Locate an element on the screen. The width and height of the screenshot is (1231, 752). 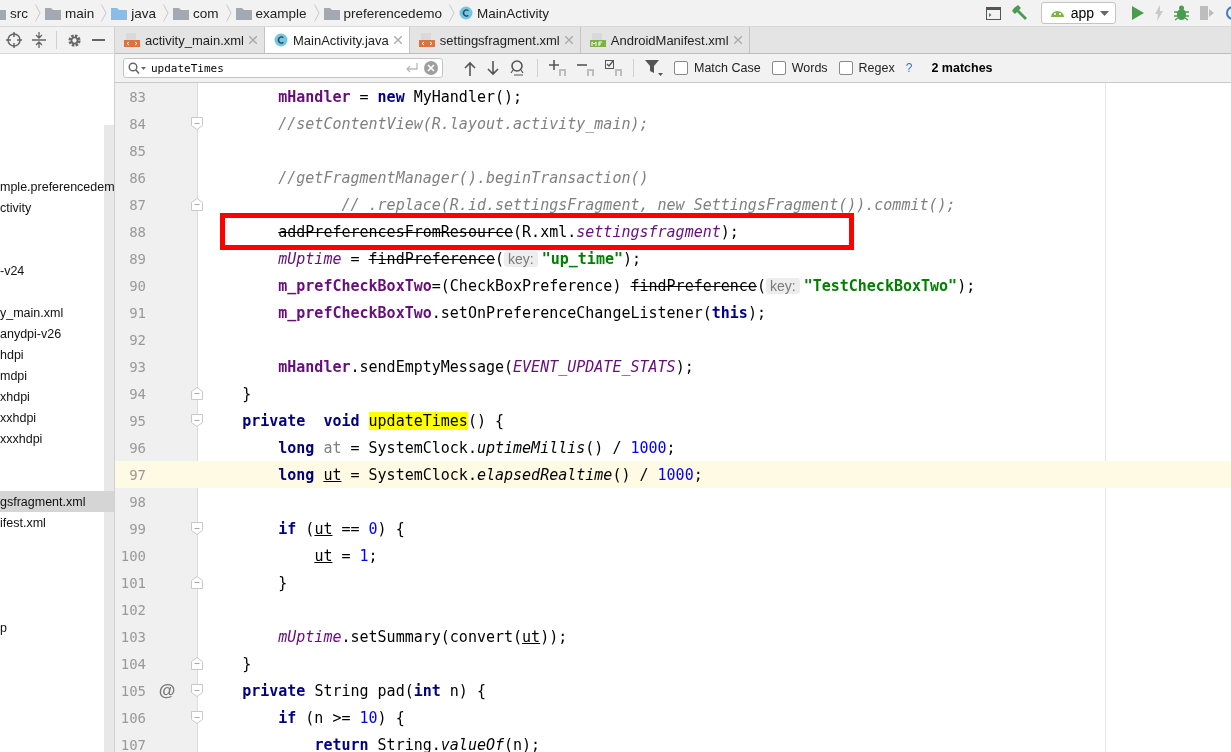
tree-item: xhdpi is located at coordinates (15, 396).